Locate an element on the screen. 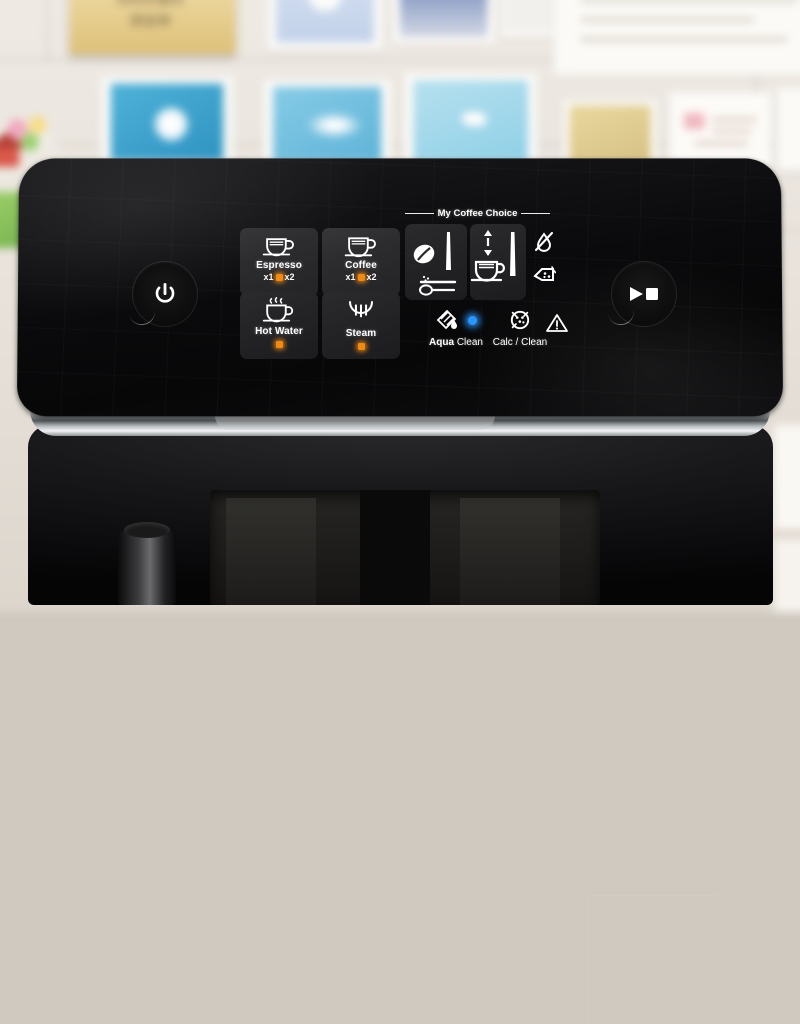  espresso-button: Espresso x1 x2 is located at coordinates (279, 262).